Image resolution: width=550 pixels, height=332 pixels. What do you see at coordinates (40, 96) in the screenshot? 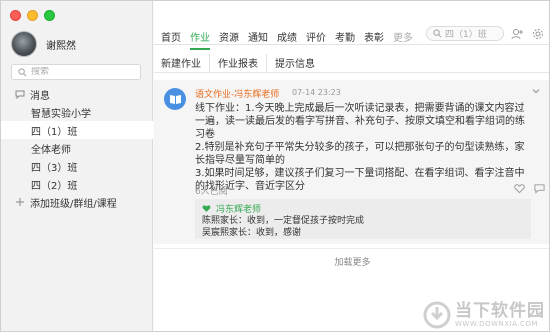
I see `sidebar-item-label: 消息` at bounding box center [40, 96].